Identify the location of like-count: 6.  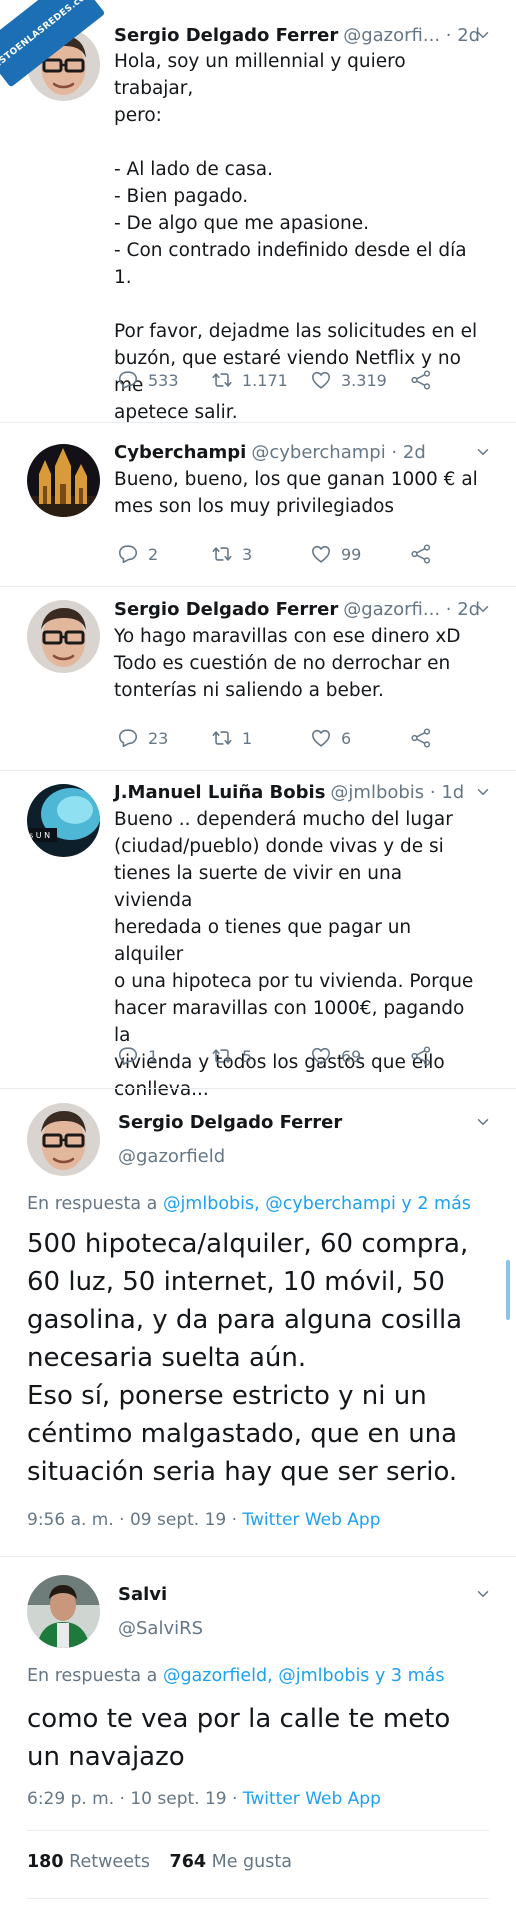
(346, 738).